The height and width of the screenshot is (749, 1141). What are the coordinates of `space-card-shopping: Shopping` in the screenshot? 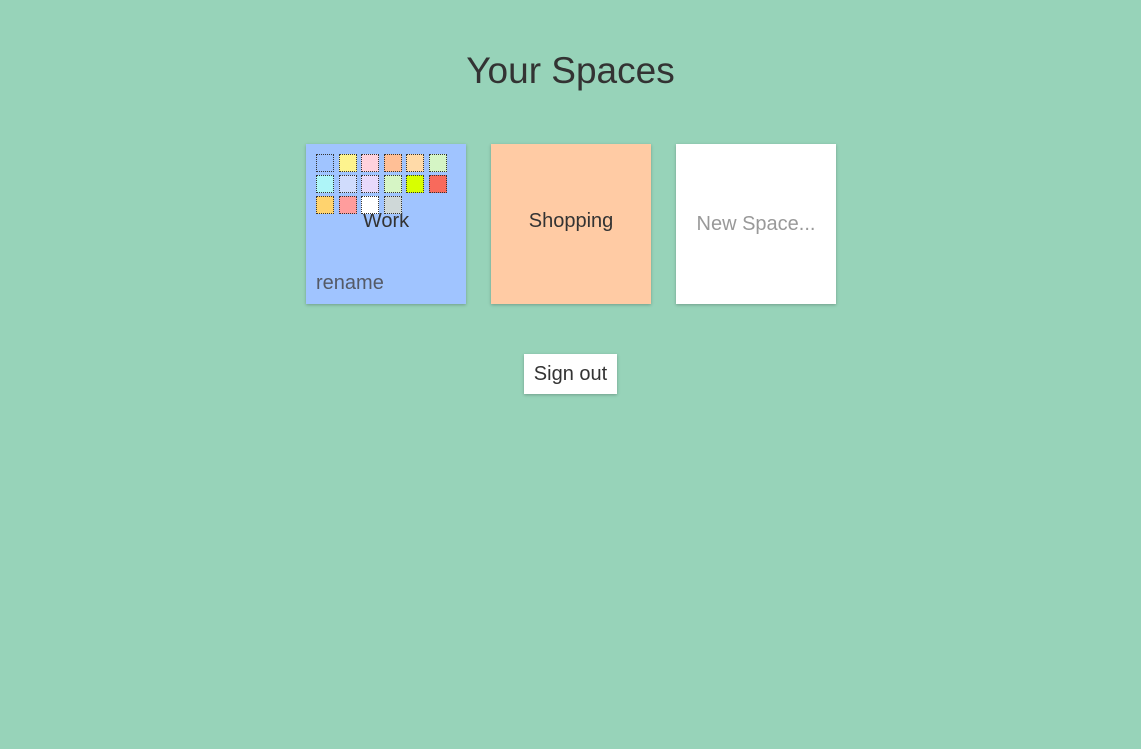 It's located at (571, 224).